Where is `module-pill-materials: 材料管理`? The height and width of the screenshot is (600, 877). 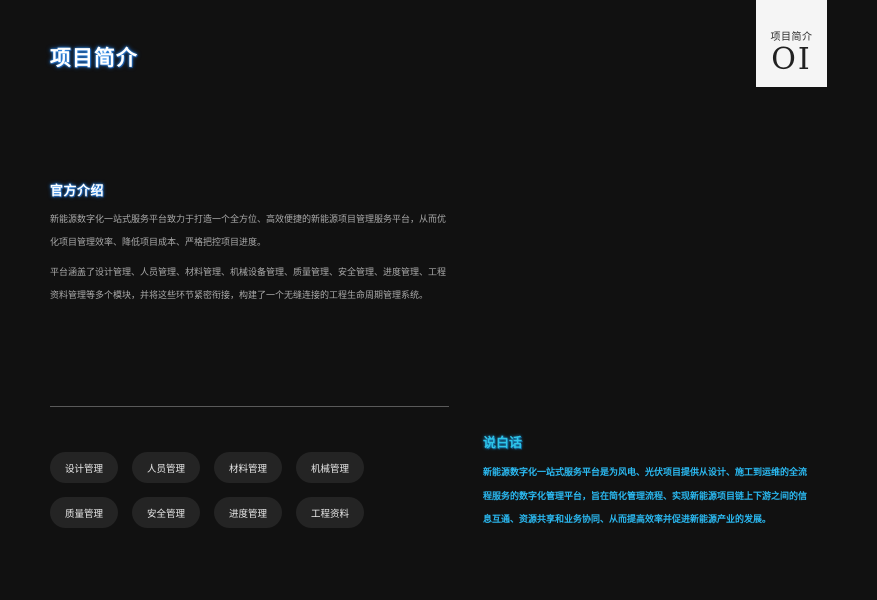 module-pill-materials: 材料管理 is located at coordinates (248, 467).